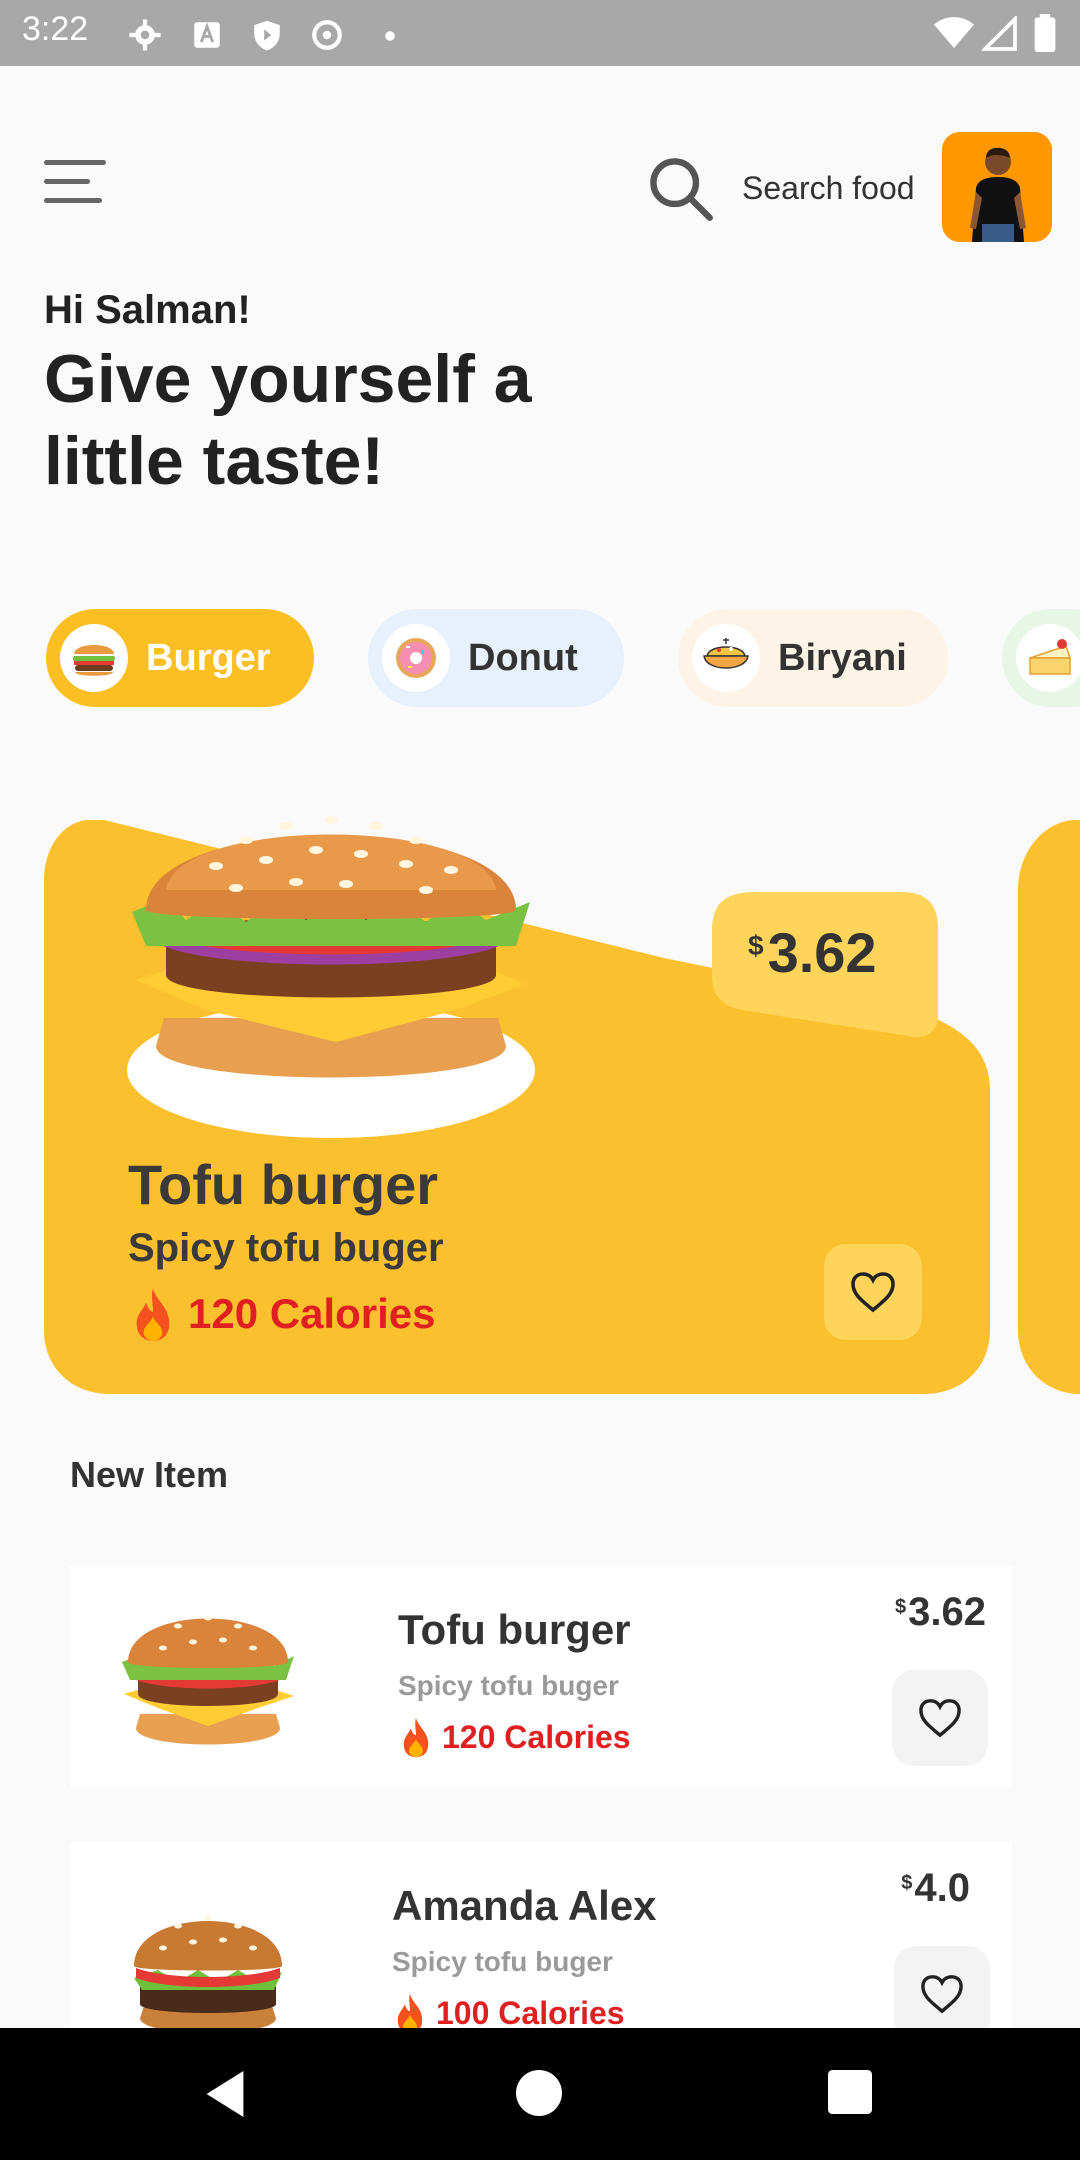 This screenshot has width=1080, height=2160. Describe the element at coordinates (55, 29) in the screenshot. I see `status-time: 3:22` at that location.